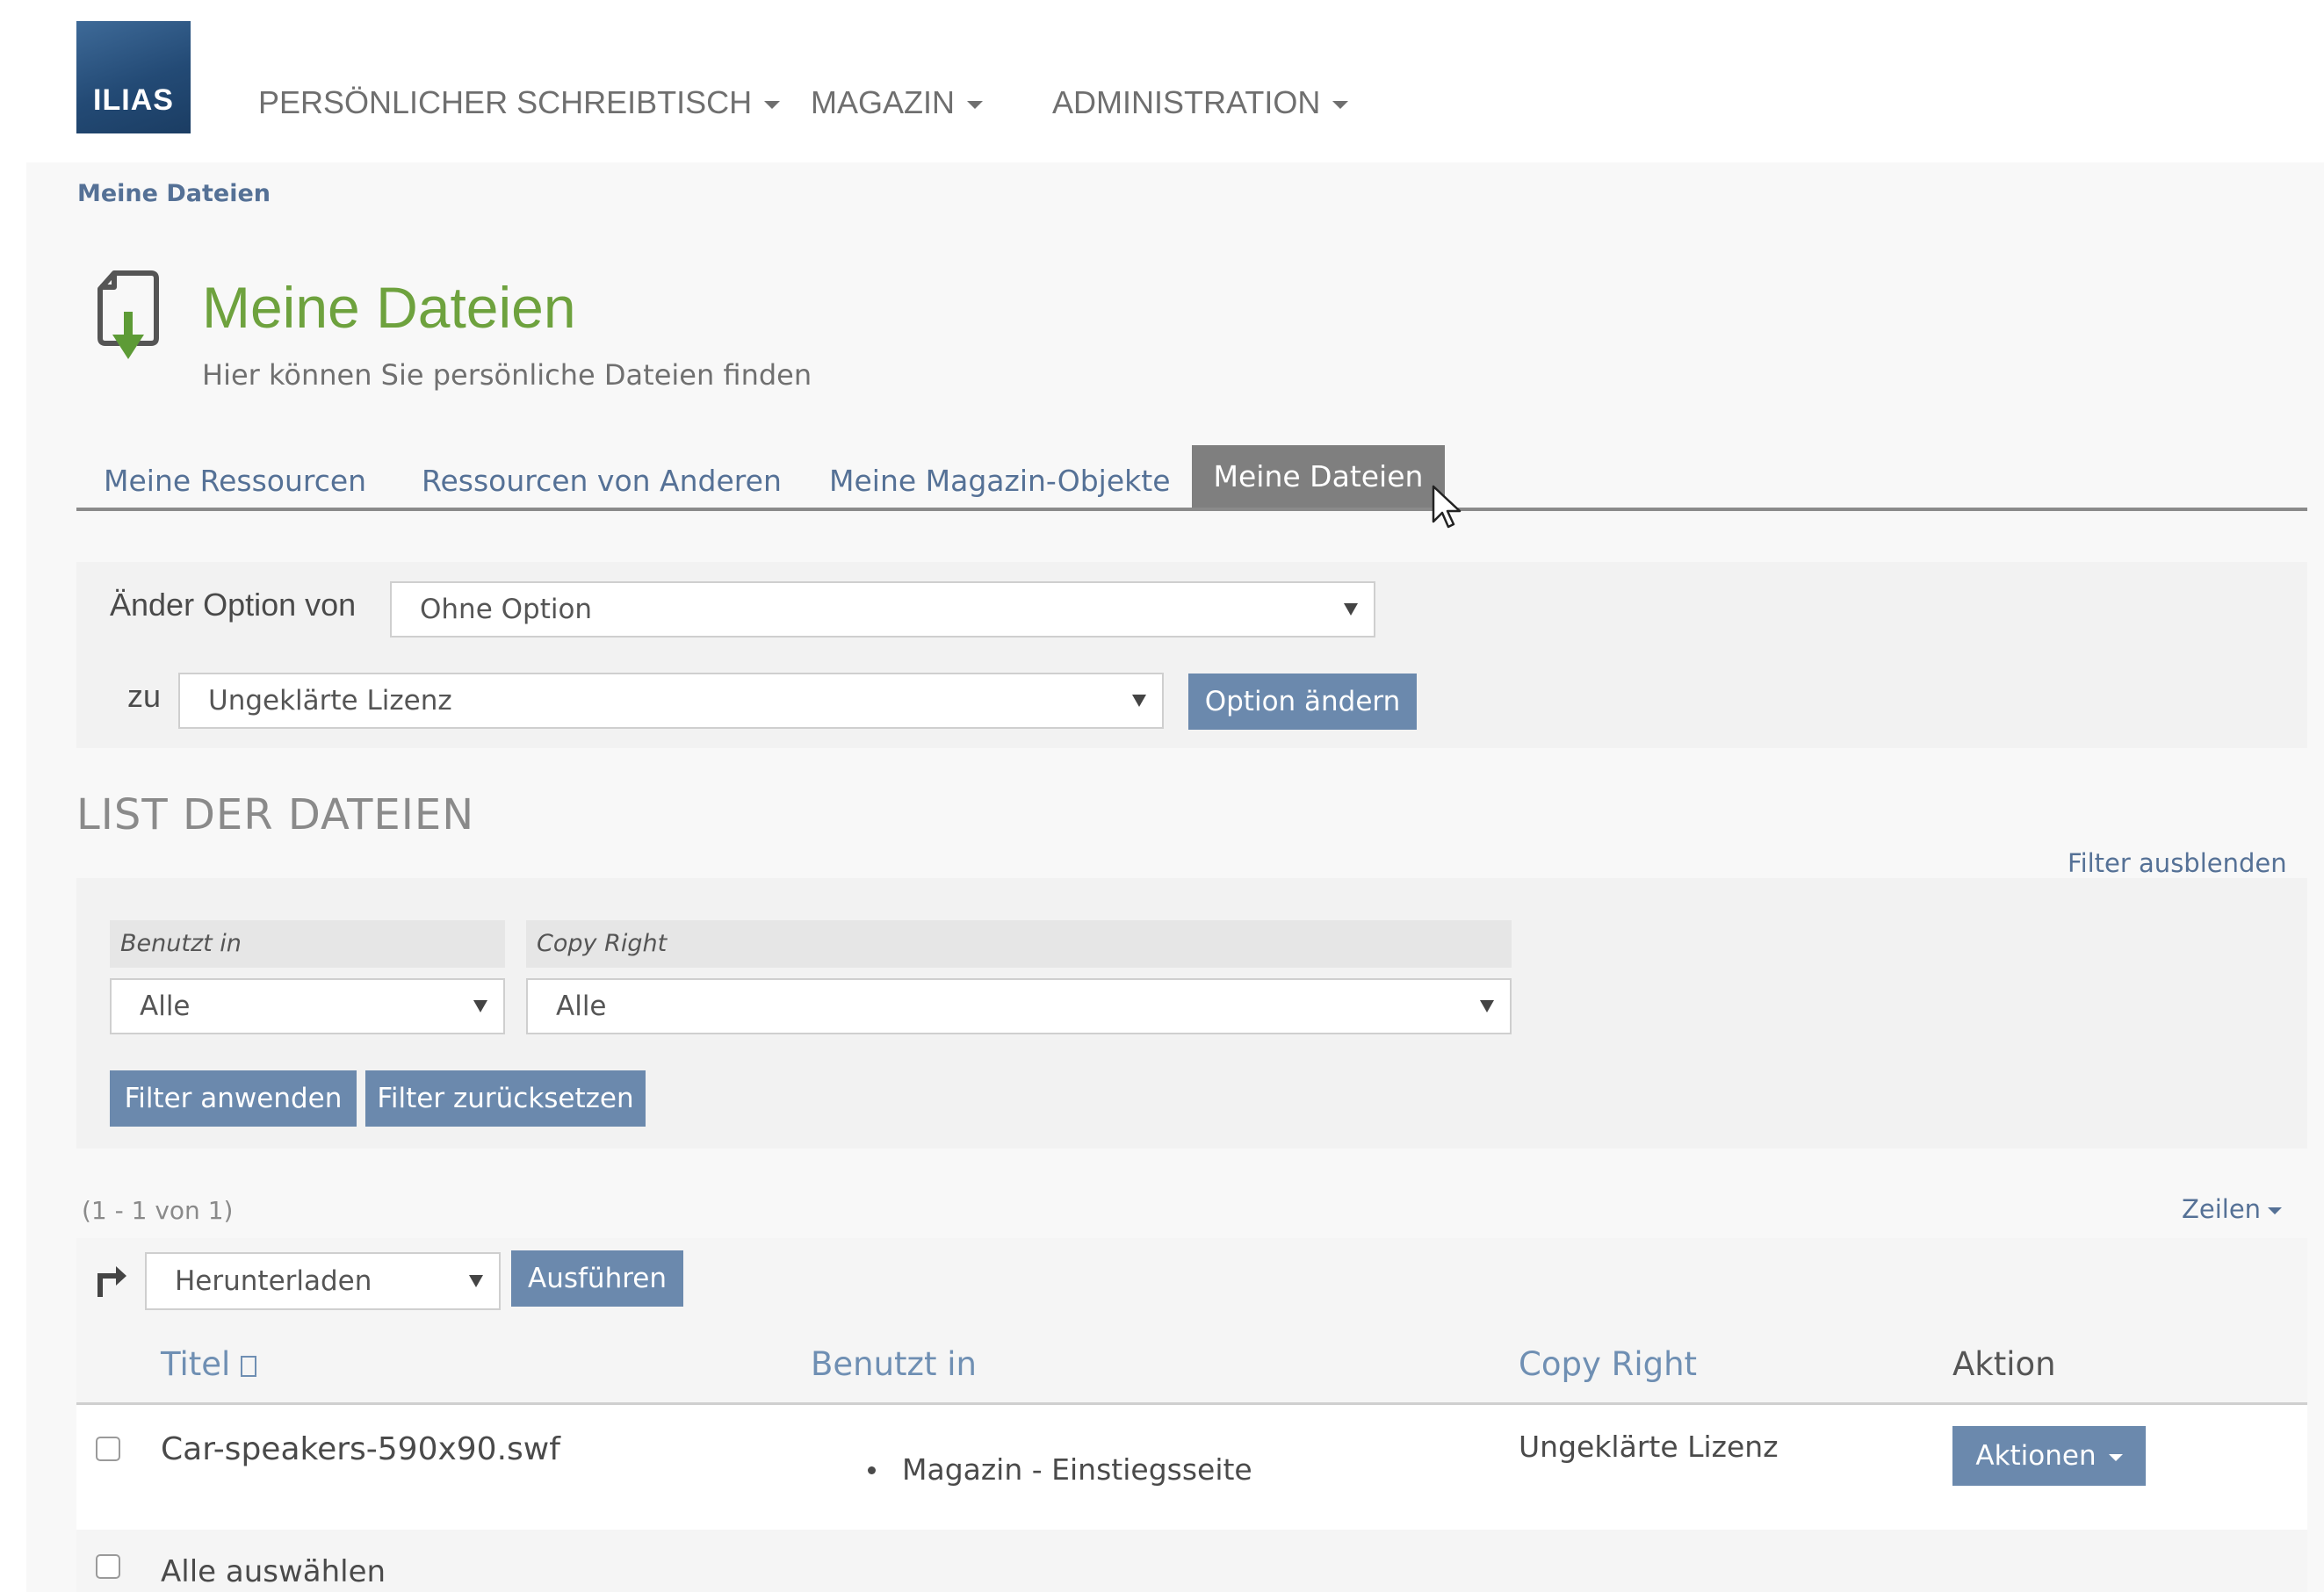 The height and width of the screenshot is (1592, 2324). I want to click on row-actions-button: Aktionen, so click(2049, 1456).